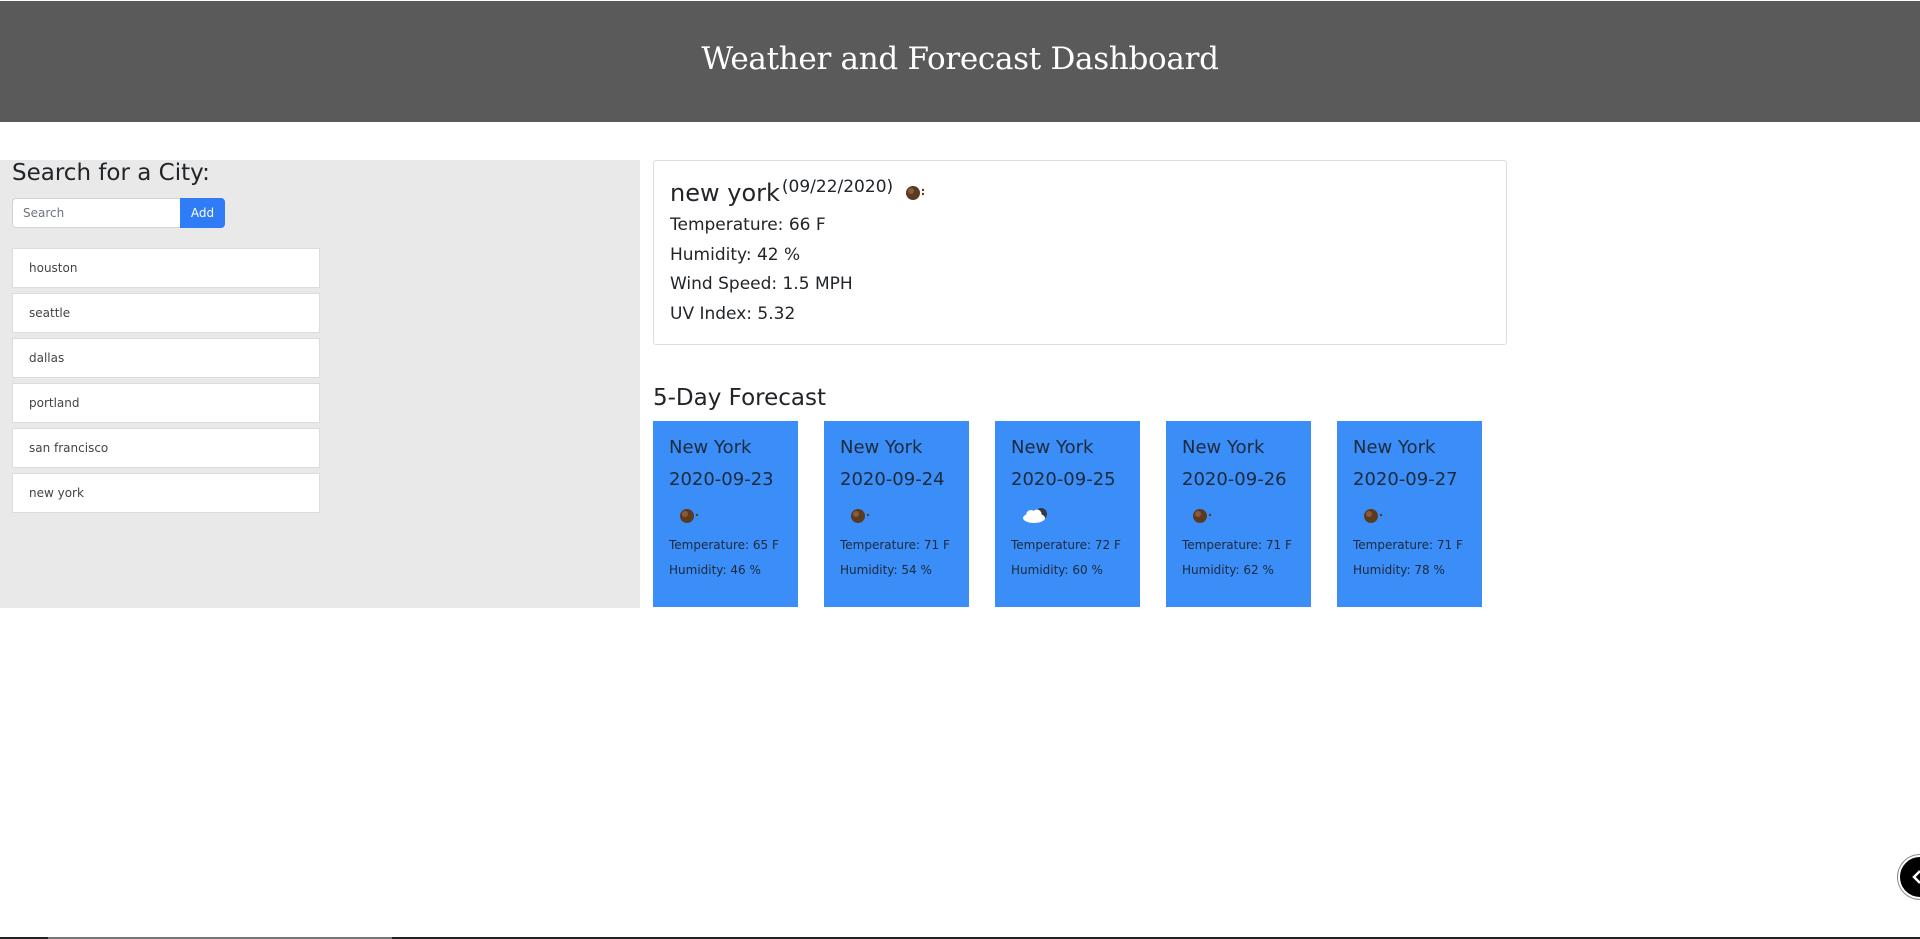 This screenshot has height=939, width=1920. Describe the element at coordinates (96, 213) in the screenshot. I see `search-input` at that location.